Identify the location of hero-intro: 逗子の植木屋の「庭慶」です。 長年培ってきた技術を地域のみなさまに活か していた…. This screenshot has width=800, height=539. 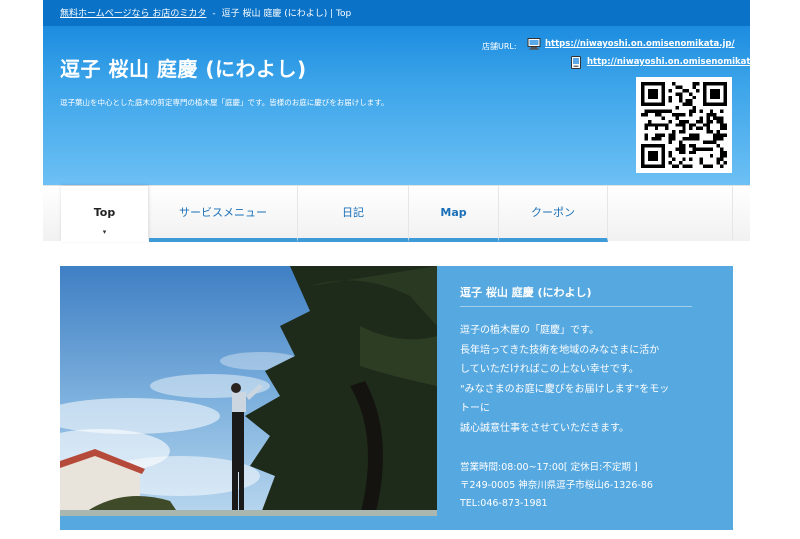
(577, 379).